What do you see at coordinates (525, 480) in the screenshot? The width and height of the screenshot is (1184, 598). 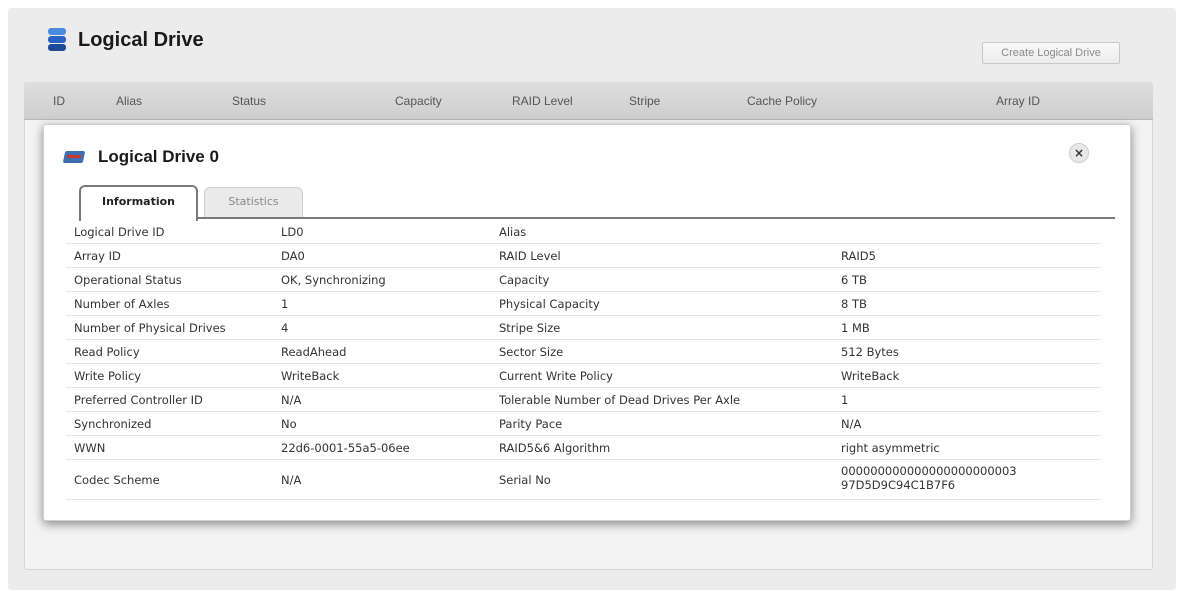 I see `field-label: Serial No` at bounding box center [525, 480].